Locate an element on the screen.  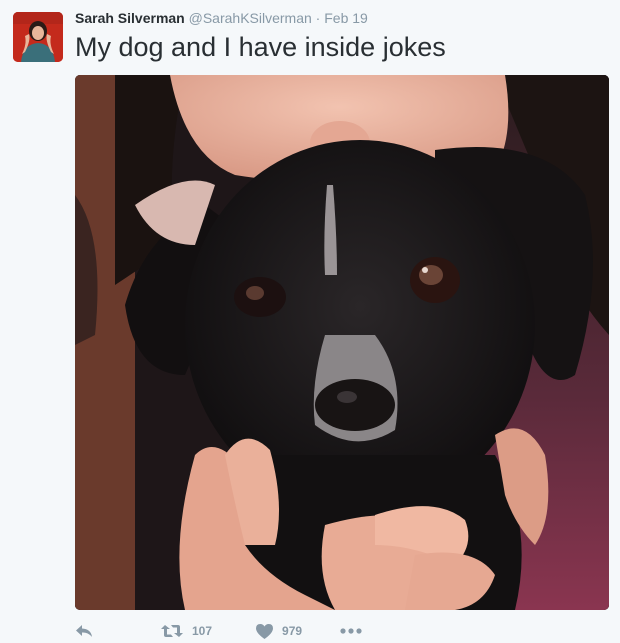
retweet-button: 107 is located at coordinates (186, 631).